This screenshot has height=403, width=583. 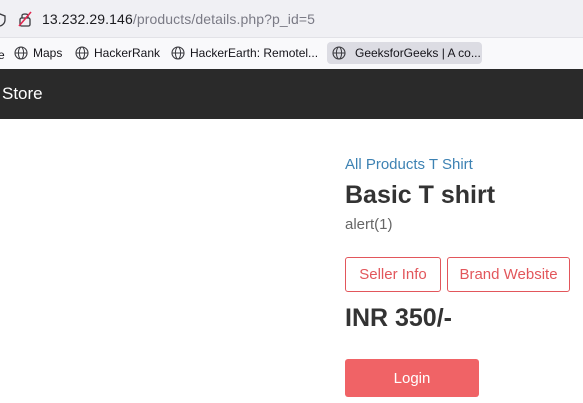 I want to click on insecure-lock-icon, so click(x=25, y=19).